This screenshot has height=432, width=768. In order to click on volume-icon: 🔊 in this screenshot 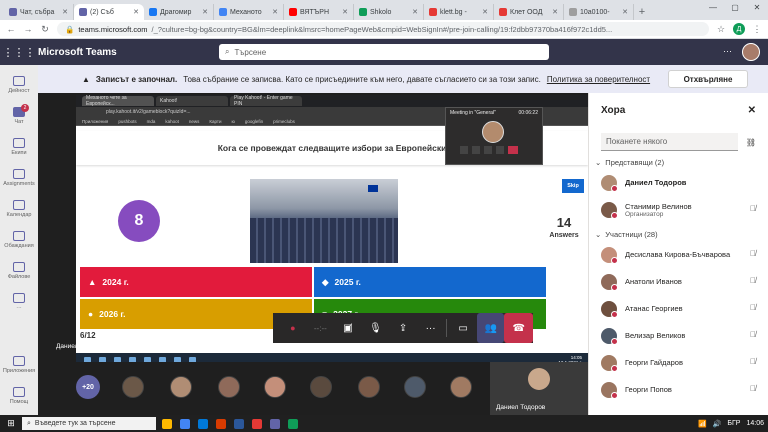, I will do `click(717, 424)`.